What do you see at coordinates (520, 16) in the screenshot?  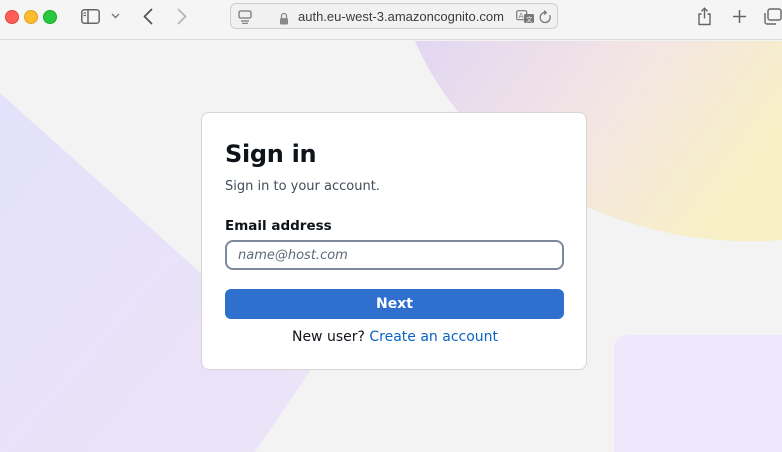 I see `svg-text: A` at bounding box center [520, 16].